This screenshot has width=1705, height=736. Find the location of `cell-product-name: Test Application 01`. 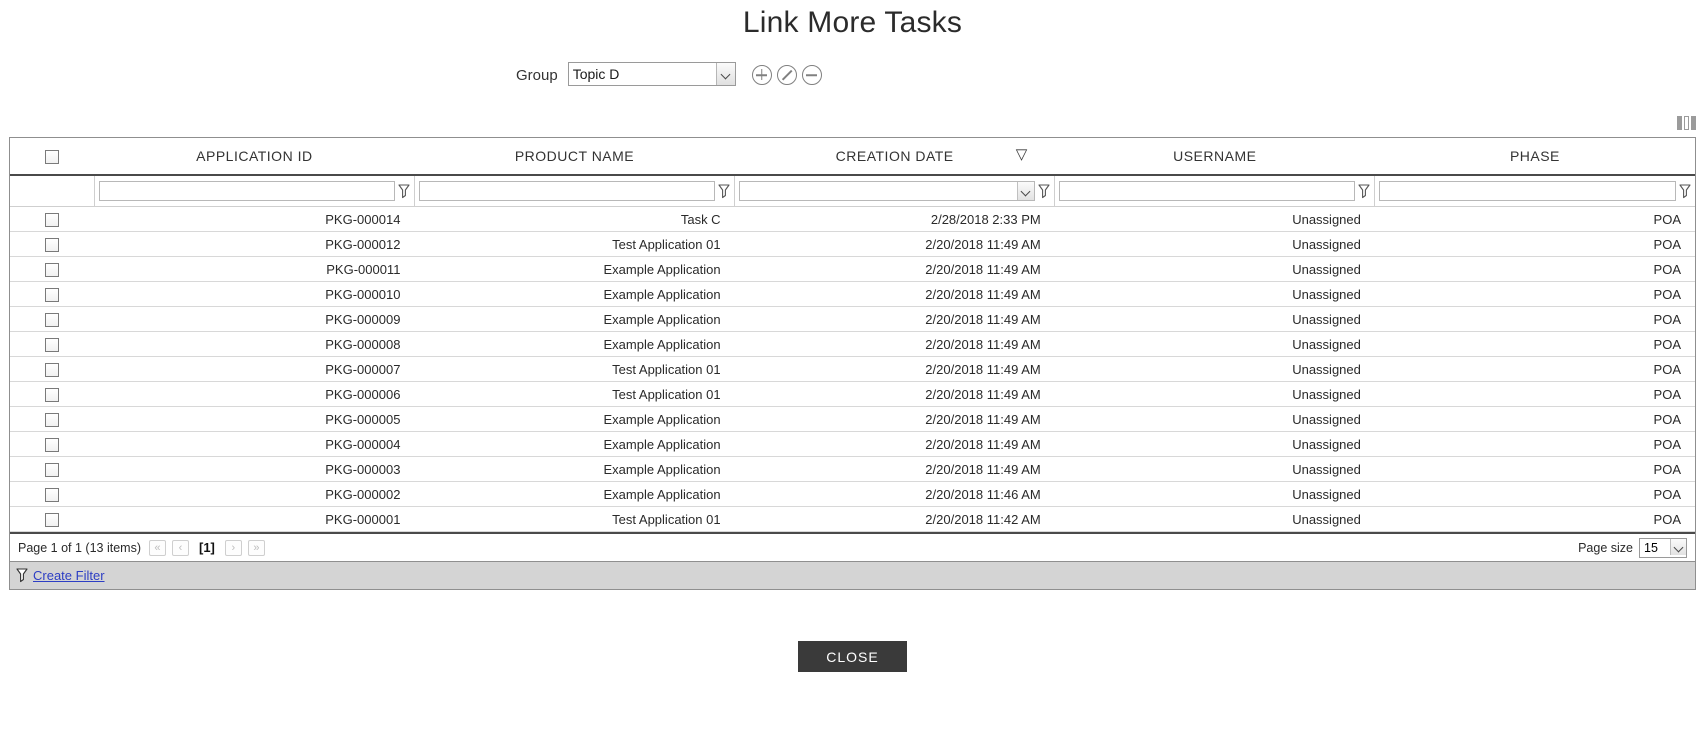

cell-product-name: Test Application 01 is located at coordinates (574, 394).